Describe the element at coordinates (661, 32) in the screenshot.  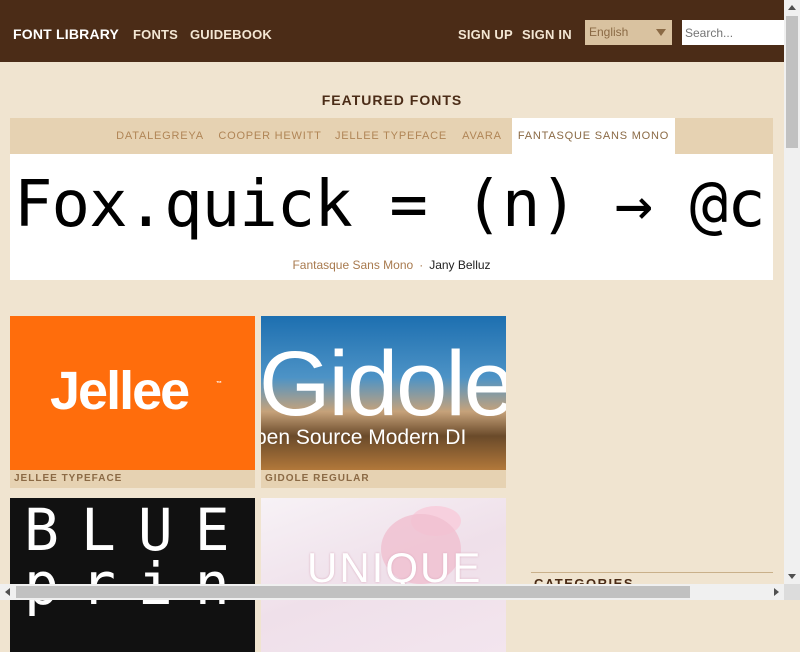
I see `chevron-down-icon` at that location.